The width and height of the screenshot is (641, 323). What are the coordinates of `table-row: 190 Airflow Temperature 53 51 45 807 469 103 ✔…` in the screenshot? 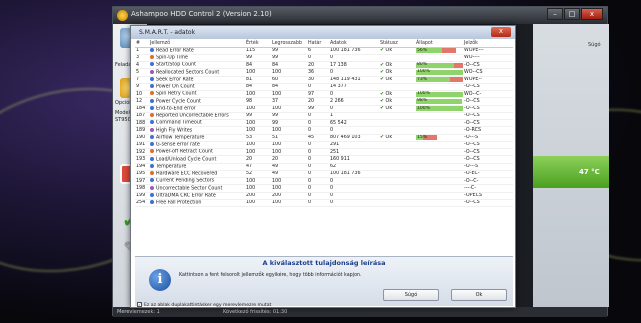 It's located at (324, 138).